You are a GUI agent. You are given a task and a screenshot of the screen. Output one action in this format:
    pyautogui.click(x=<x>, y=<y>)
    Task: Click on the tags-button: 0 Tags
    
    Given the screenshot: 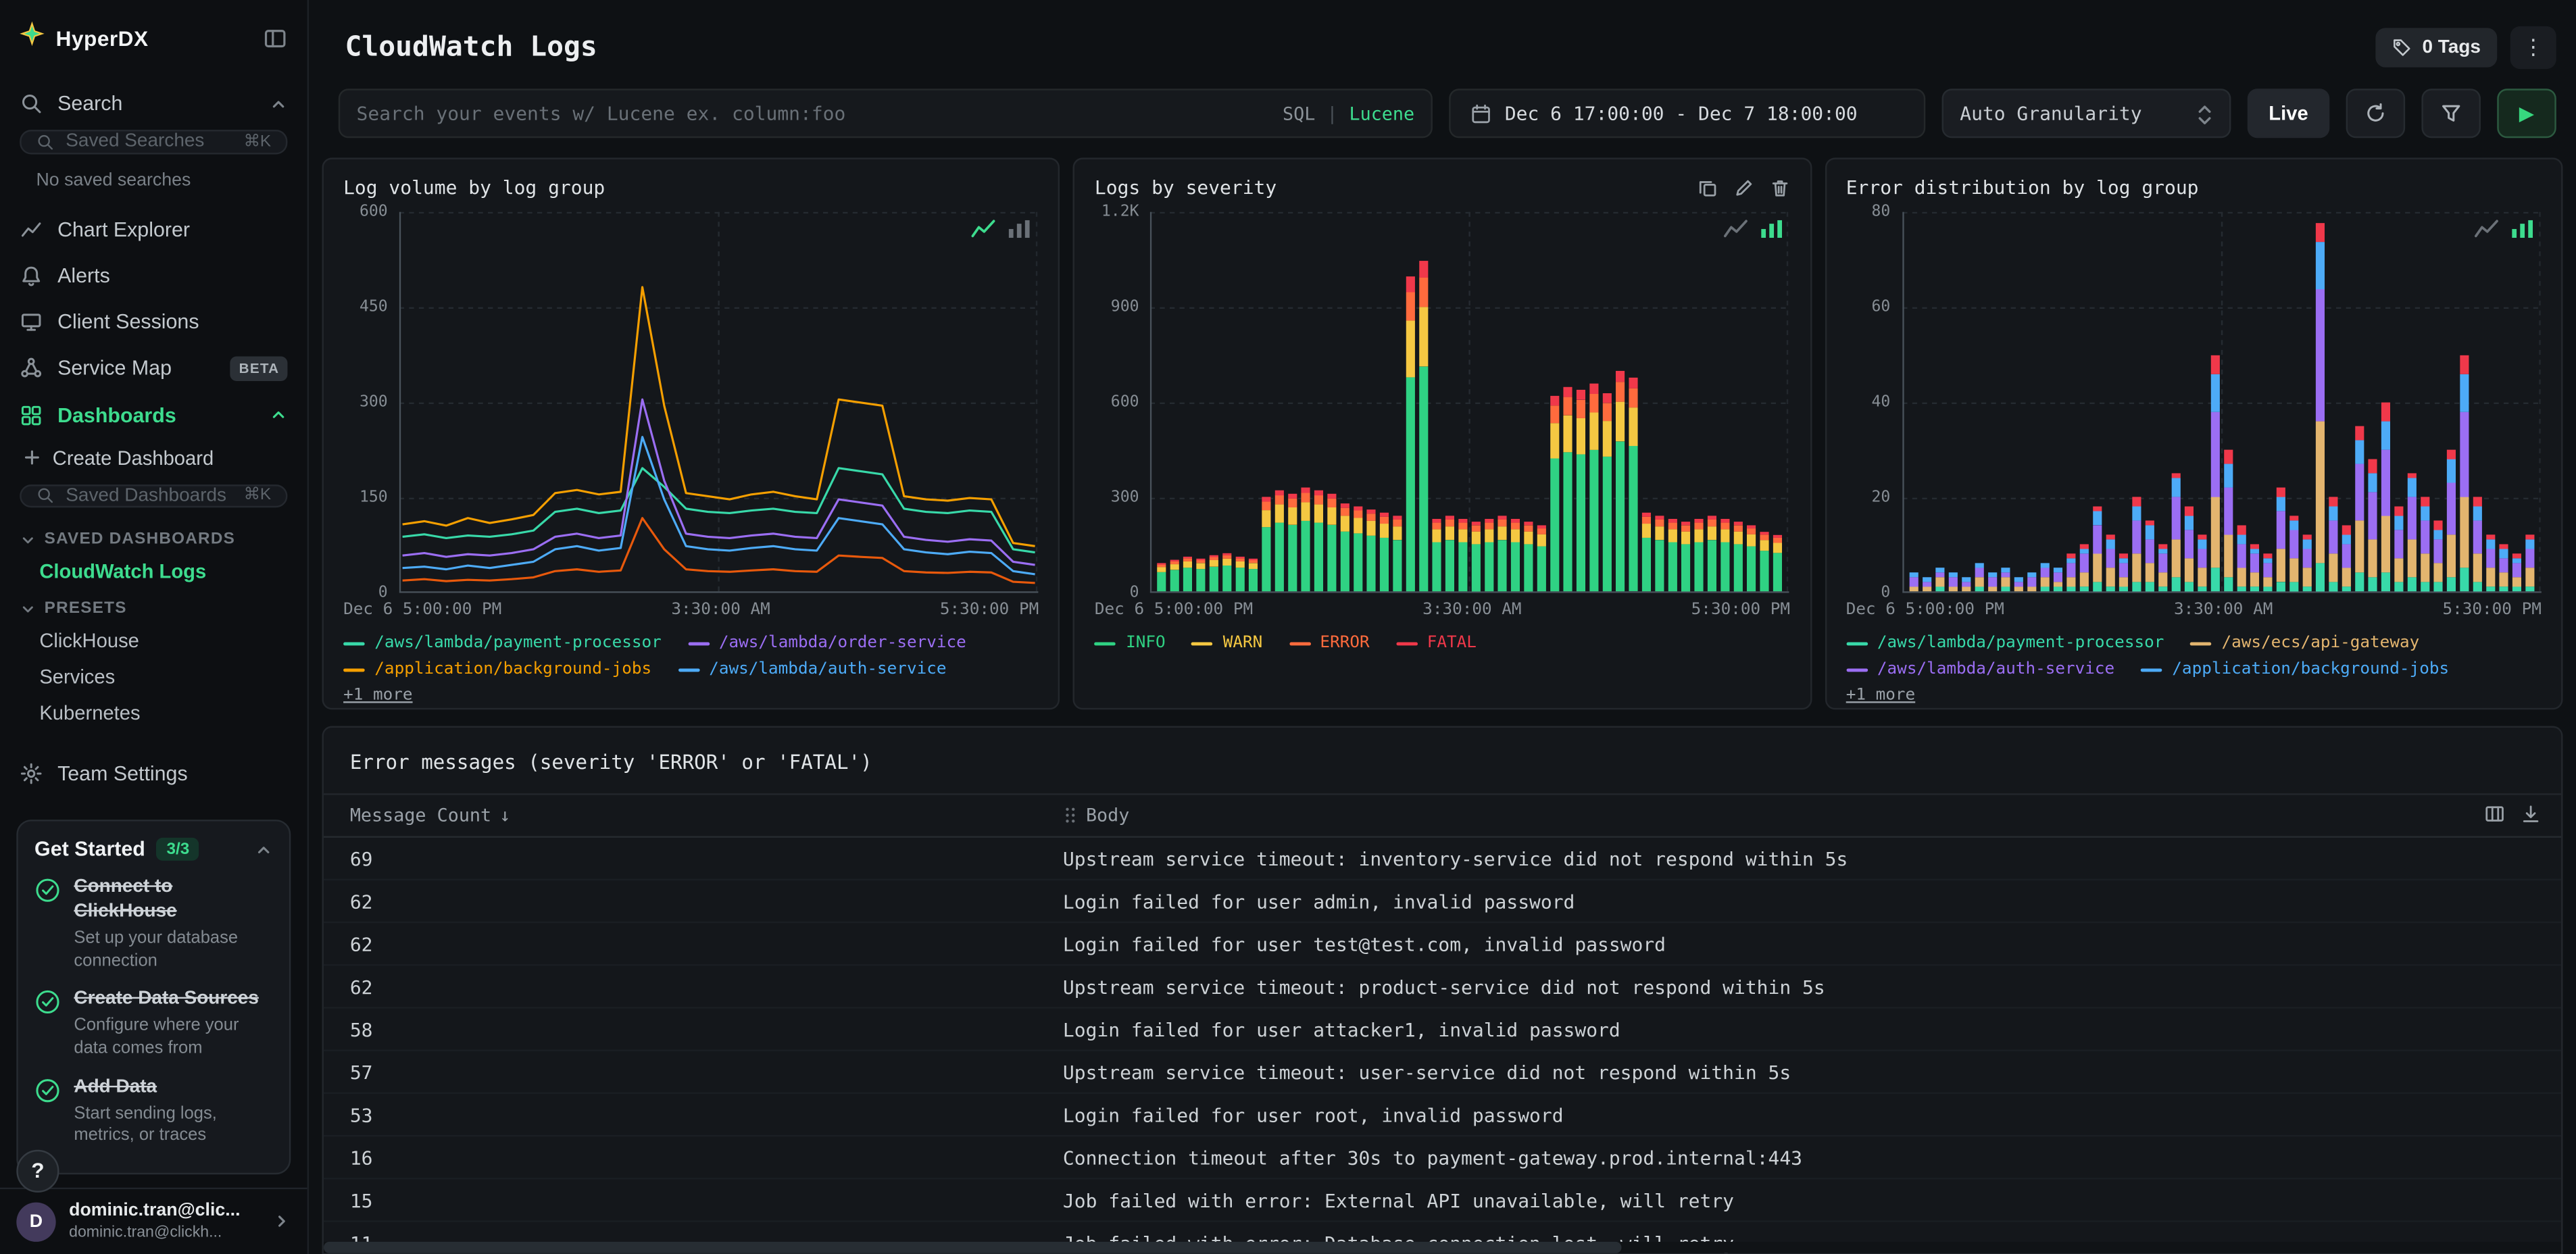 What is the action you would take?
    pyautogui.click(x=2437, y=48)
    